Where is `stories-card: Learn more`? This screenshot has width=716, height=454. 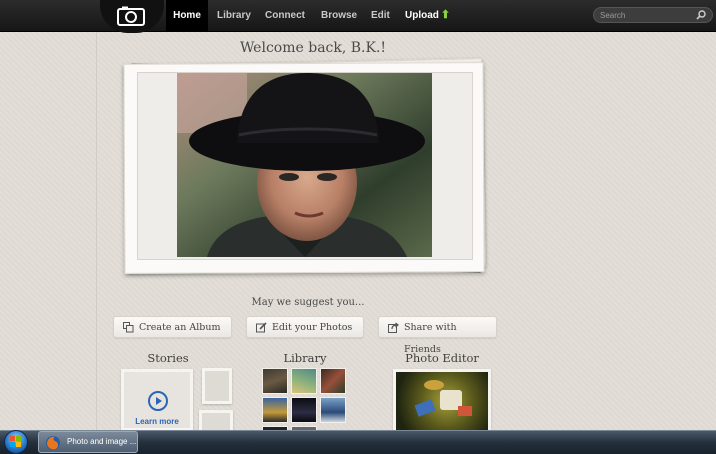 stories-card: Learn more is located at coordinates (157, 400).